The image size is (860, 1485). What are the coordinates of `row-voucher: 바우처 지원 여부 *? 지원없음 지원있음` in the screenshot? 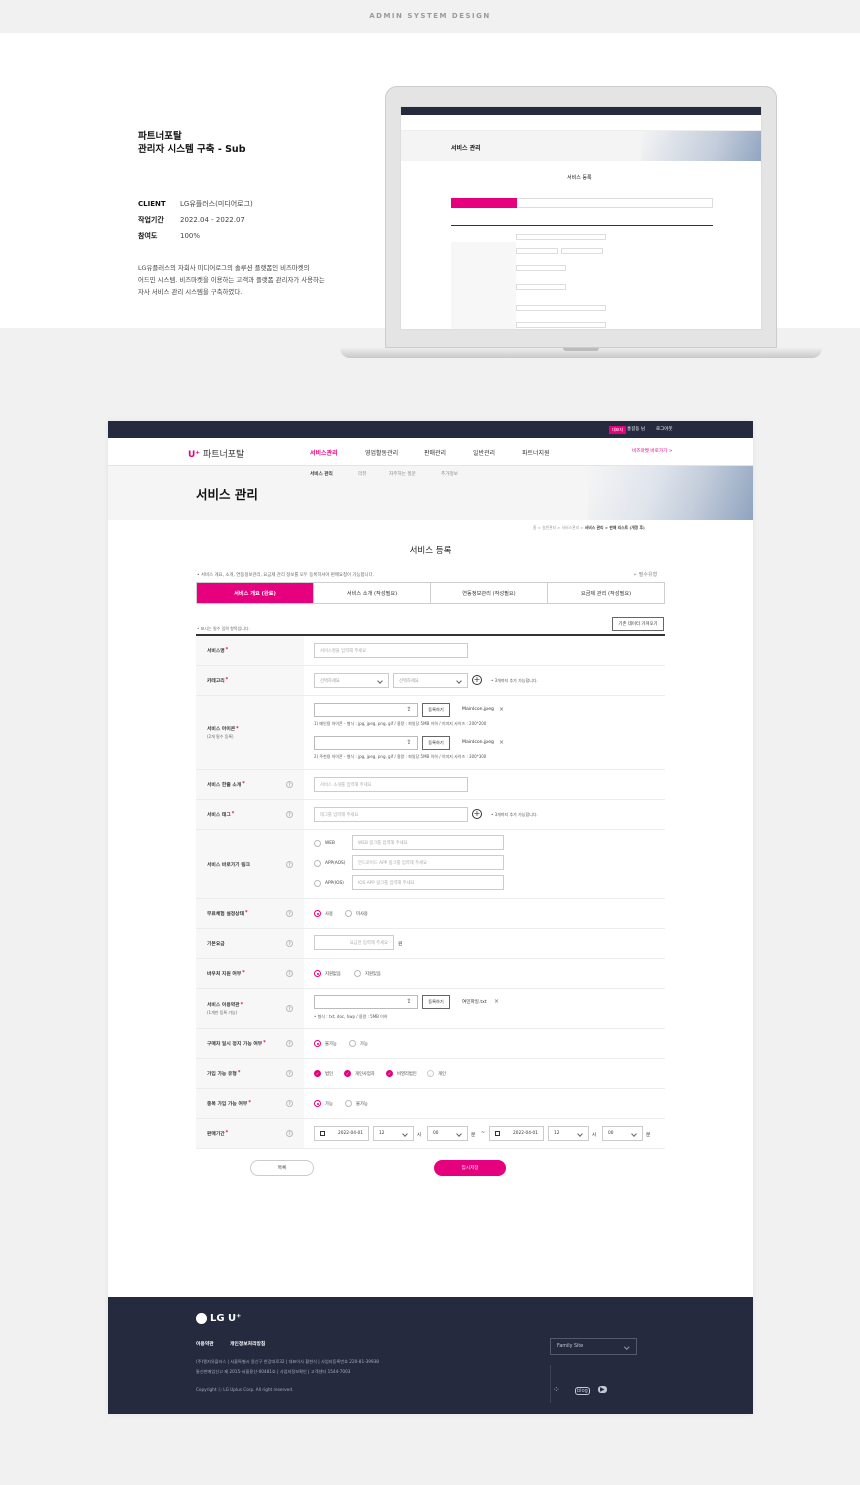 It's located at (430, 974).